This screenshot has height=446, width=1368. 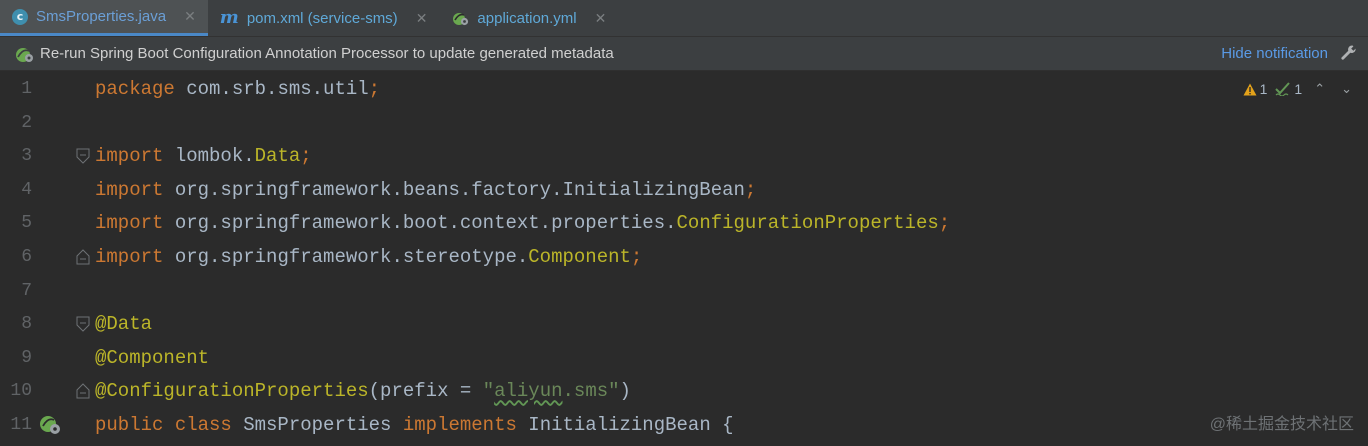 What do you see at coordinates (26, 257) in the screenshot?
I see `line-number: 6` at bounding box center [26, 257].